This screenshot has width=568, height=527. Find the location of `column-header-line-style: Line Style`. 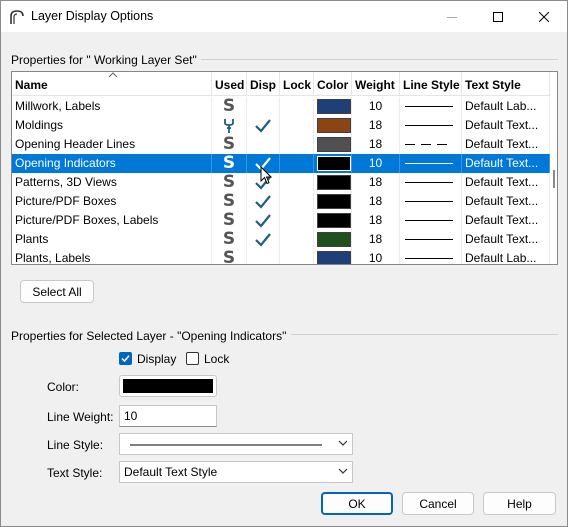

column-header-line-style: Line Style is located at coordinates (431, 84).